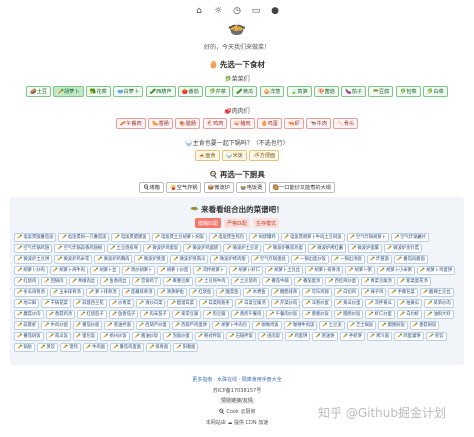 Image resolution: width=474 pixels, height=437 pixels. I want to click on recipe-chip: 🥕空气炸锅蛋挞, so click(269, 259).